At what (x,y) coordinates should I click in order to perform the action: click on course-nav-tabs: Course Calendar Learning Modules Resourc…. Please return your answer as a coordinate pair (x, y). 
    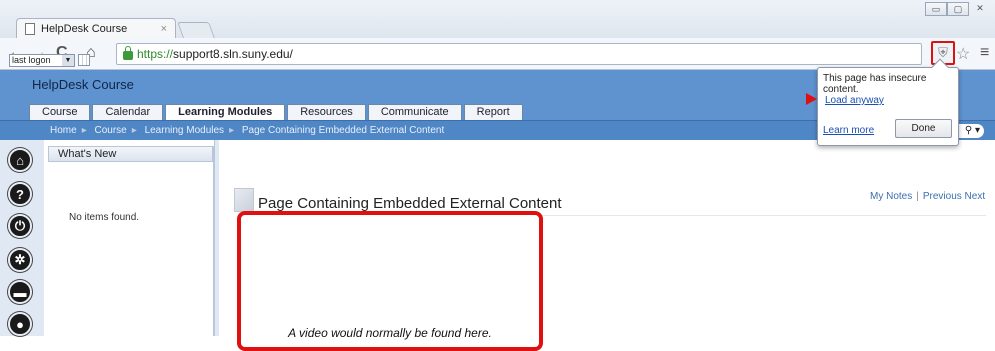
    Looking at the image, I should click on (277, 112).